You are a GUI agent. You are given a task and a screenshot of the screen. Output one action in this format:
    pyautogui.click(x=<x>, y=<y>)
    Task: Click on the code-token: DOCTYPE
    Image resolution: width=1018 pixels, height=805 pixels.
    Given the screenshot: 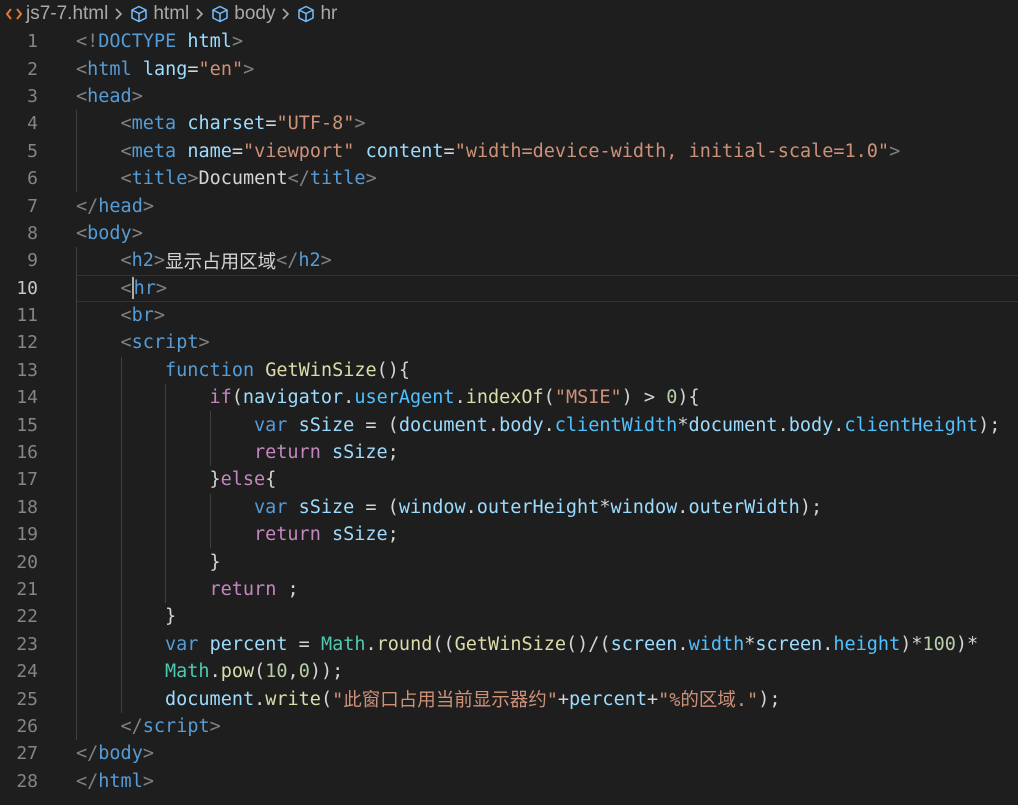 What is the action you would take?
    pyautogui.click(x=137, y=42)
    